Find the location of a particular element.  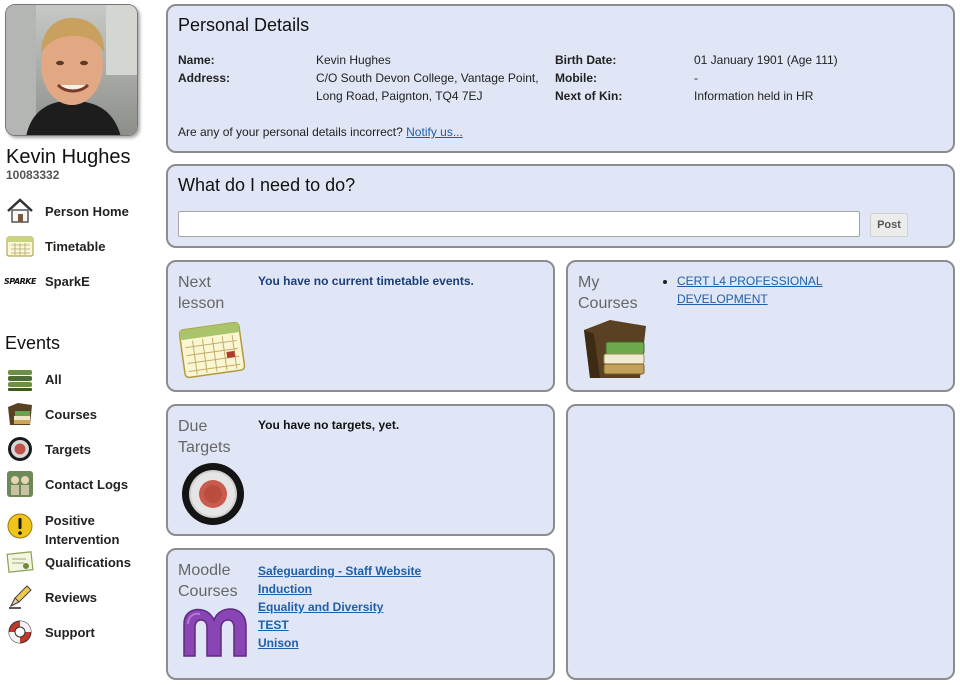

sidebar-item-targets: Targets is located at coordinates (48, 449).